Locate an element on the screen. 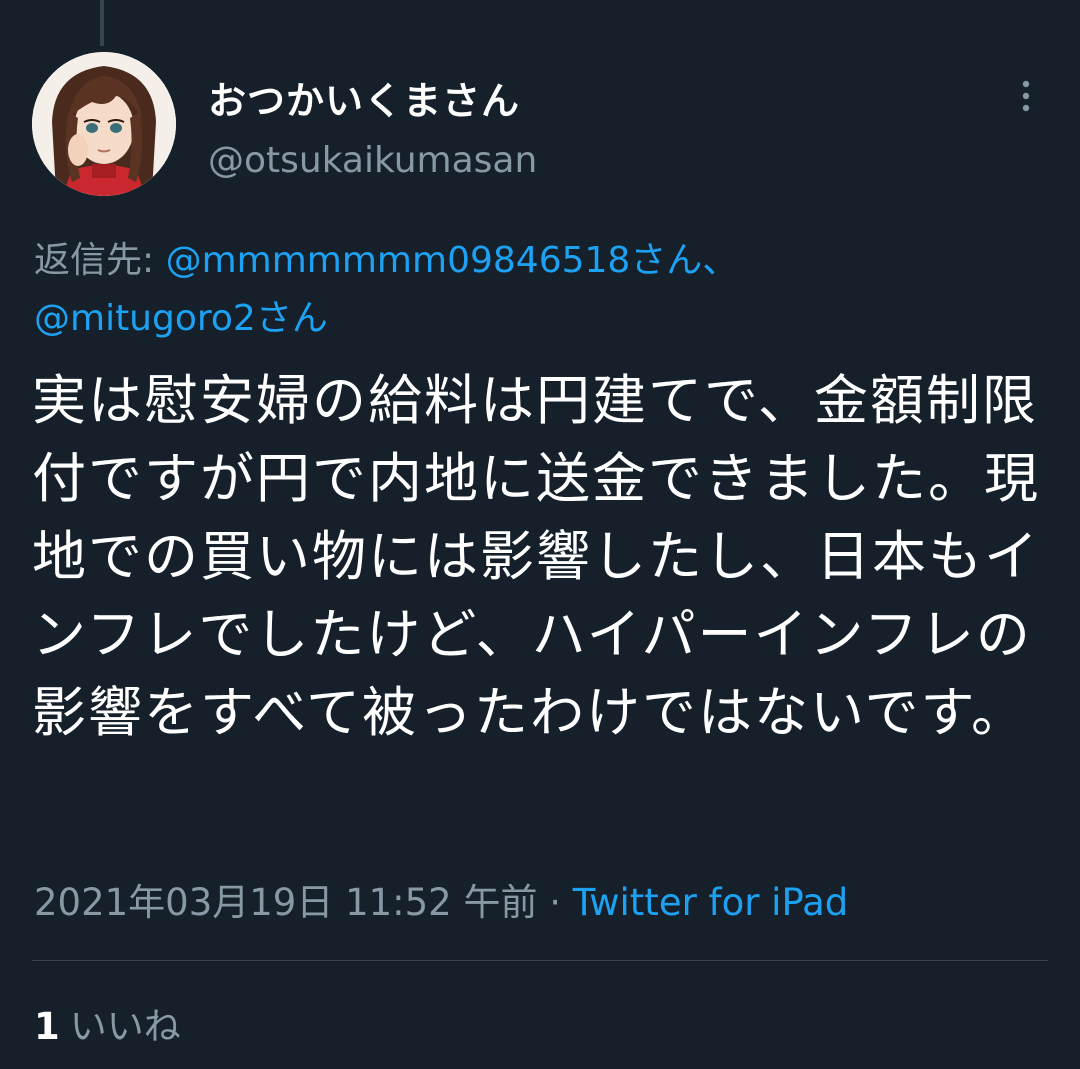 The width and height of the screenshot is (1080, 1069). likes-count: 1 is located at coordinates (47, 1026).